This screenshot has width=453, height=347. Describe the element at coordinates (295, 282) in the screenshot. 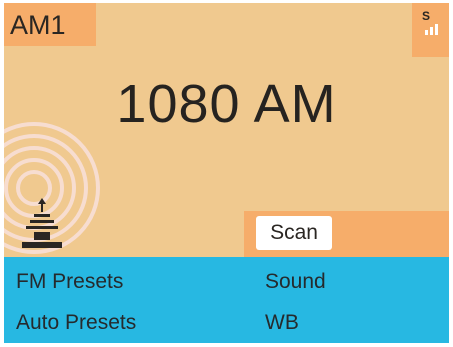

I see `sound-button: Sound` at that location.